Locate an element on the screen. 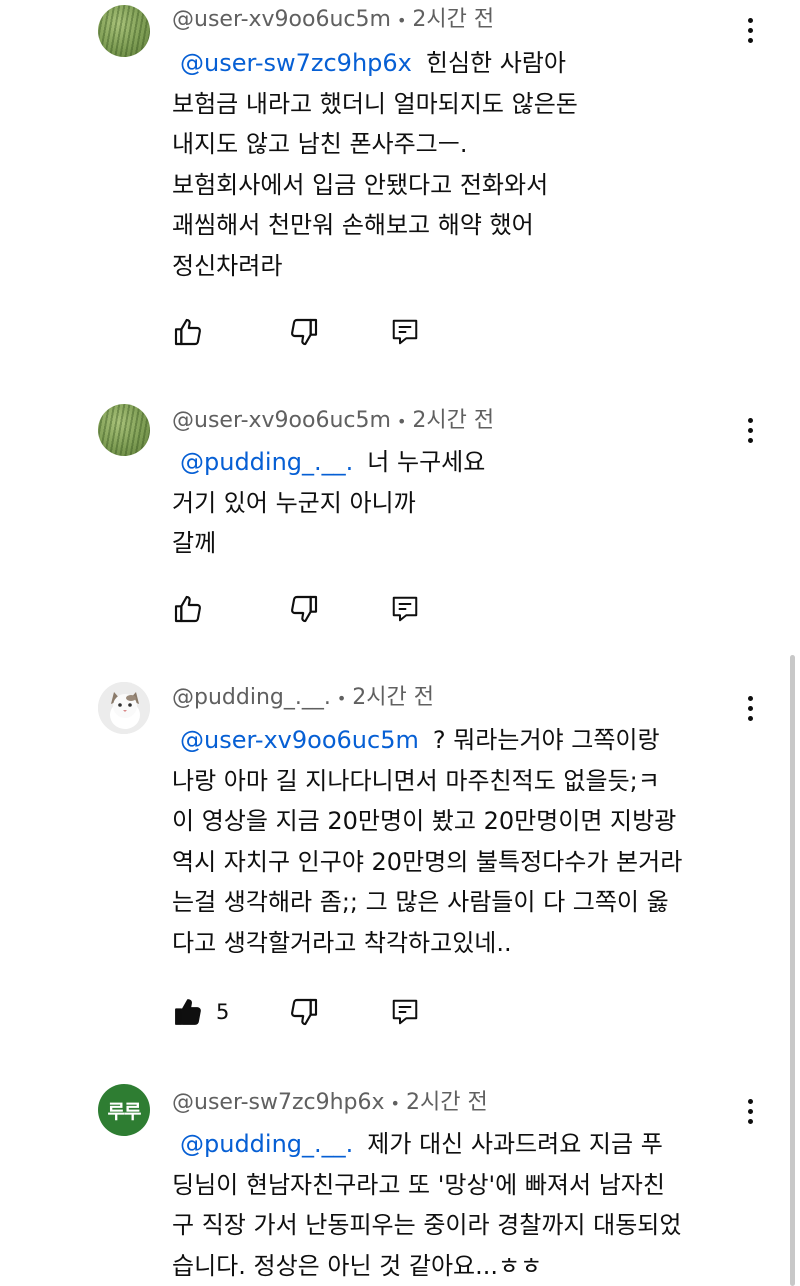 This screenshot has height=1286, width=800. comment-meta: @user-sw7zc9hp6x • 2시간 전 is located at coordinates (330, 1103).